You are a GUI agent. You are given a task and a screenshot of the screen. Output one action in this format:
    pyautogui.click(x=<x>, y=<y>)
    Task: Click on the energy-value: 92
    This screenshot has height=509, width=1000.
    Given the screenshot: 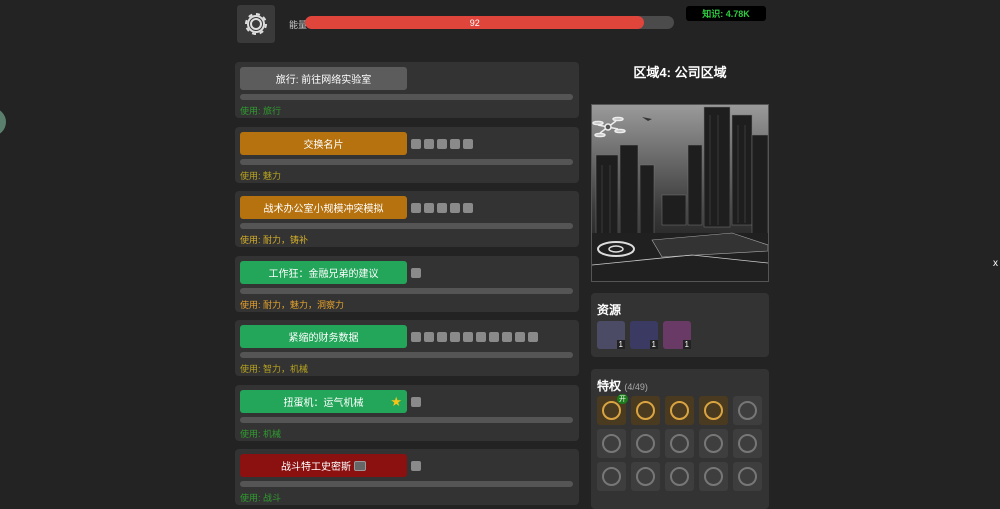 What is the action you would take?
    pyautogui.click(x=475, y=22)
    